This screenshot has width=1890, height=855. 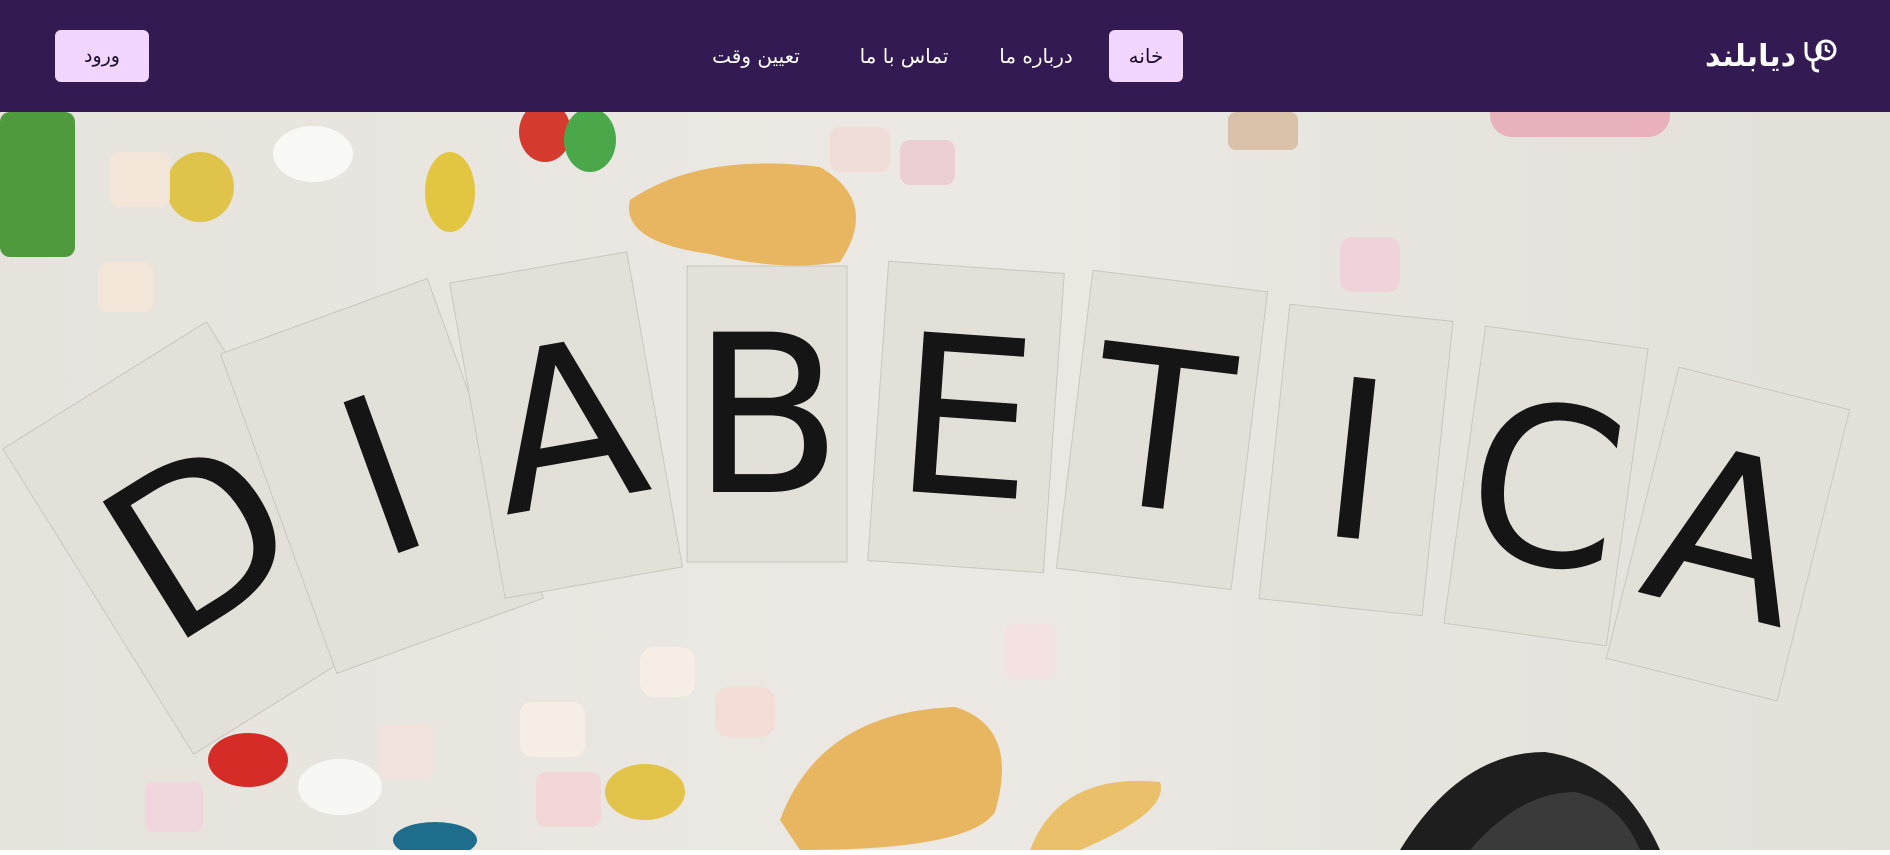 I want to click on letter-card-i-second: I, so click(x=1356, y=460).